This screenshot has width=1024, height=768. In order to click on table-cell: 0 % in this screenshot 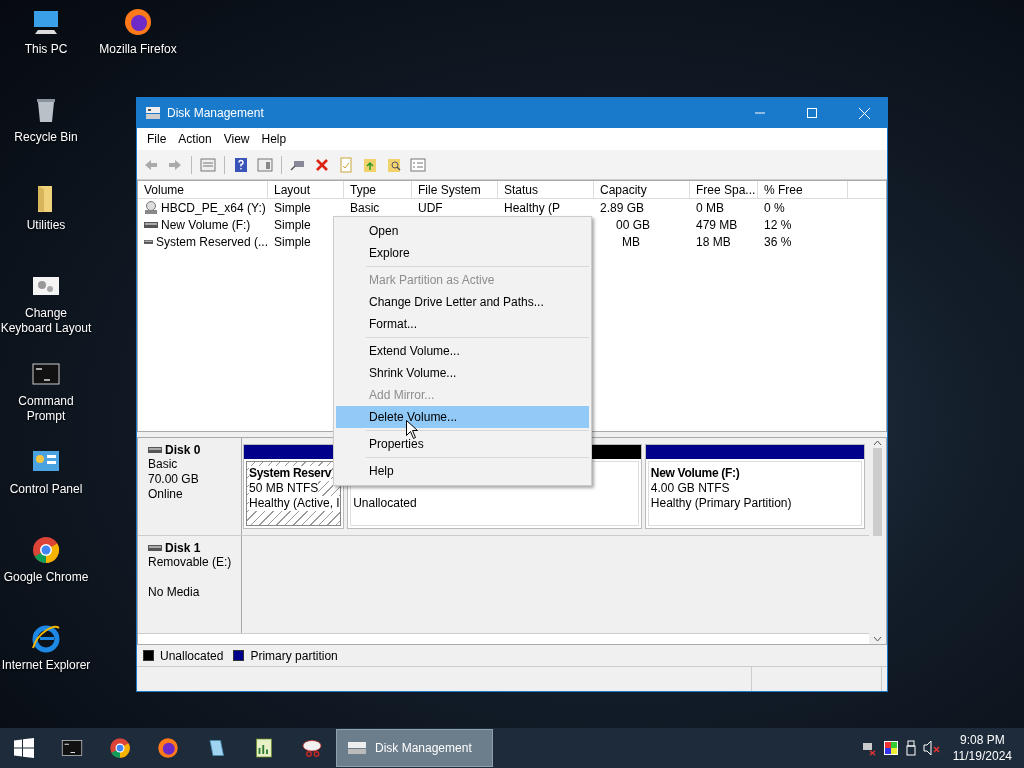, I will do `click(774, 207)`.